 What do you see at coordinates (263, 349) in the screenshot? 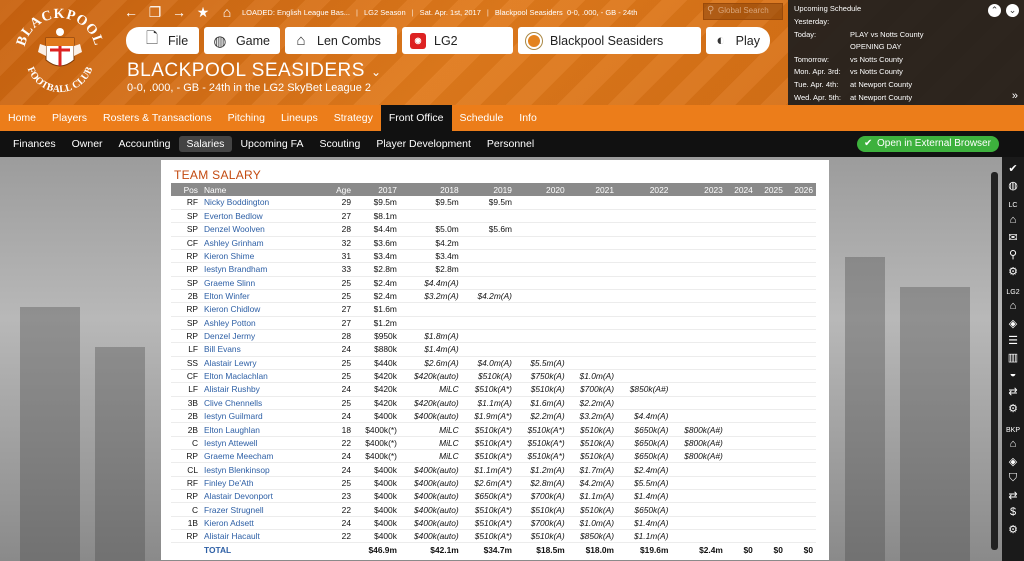
I see `player-name-link: Bill Evans` at bounding box center [263, 349].